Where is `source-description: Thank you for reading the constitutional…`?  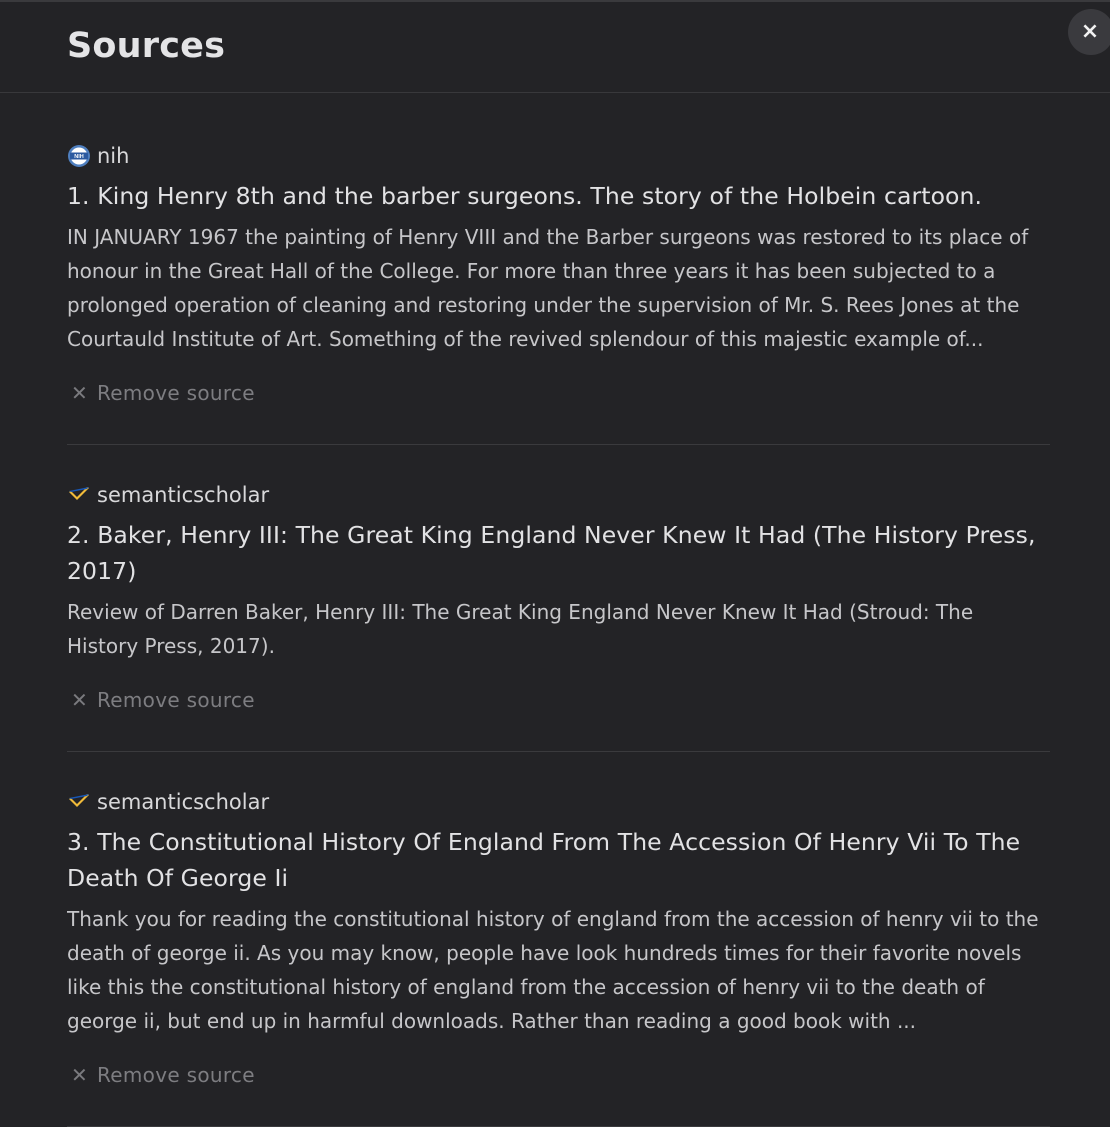
source-description: Thank you for reading the constitutional… is located at coordinates (553, 970).